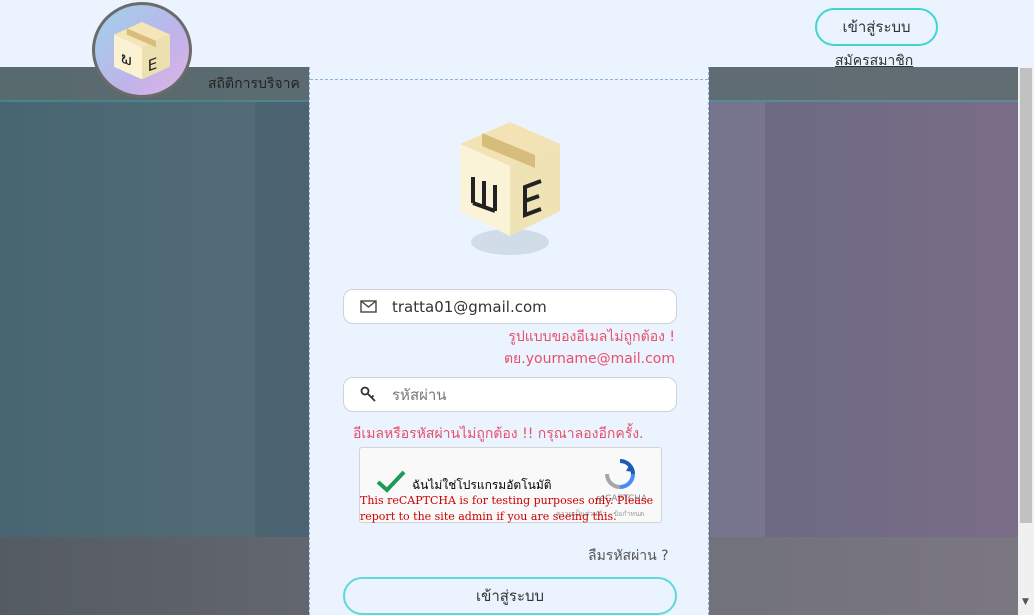 The height and width of the screenshot is (615, 1034). Describe the element at coordinates (620, 474) in the screenshot. I see `recaptcha-logo-icon` at that location.